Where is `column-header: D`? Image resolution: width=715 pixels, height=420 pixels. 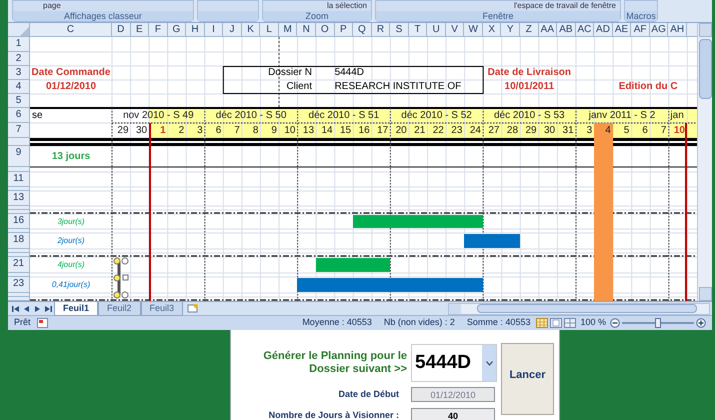
column-header: D is located at coordinates (121, 30).